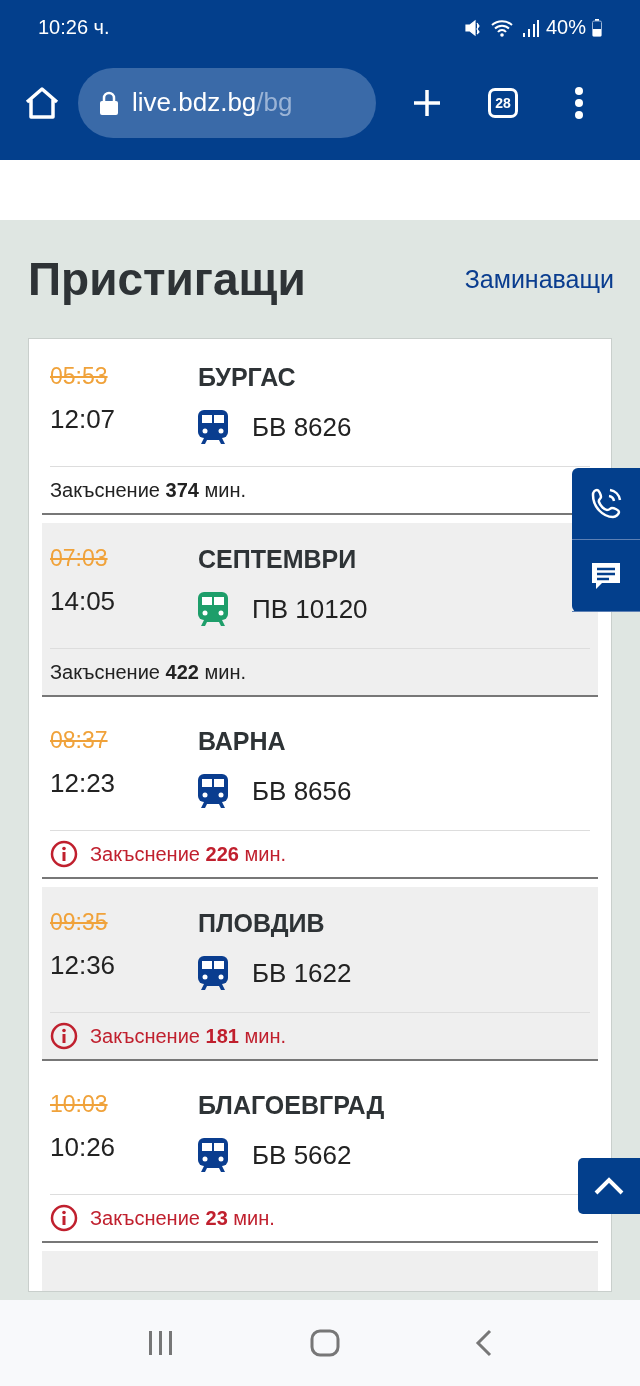  What do you see at coordinates (247, 377) in the screenshot?
I see `destination: БУРГАС` at bounding box center [247, 377].